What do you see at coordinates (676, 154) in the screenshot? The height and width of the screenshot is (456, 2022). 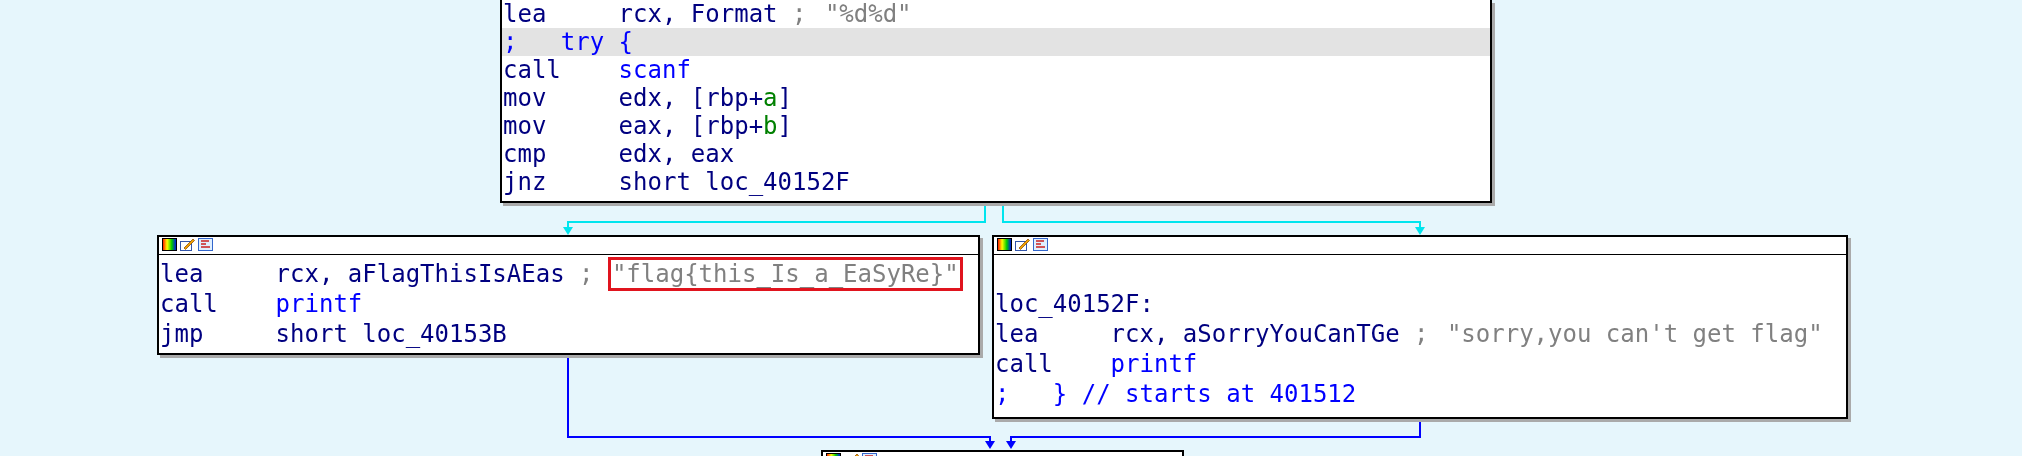 I see `instruction-operand: edx, eax` at bounding box center [676, 154].